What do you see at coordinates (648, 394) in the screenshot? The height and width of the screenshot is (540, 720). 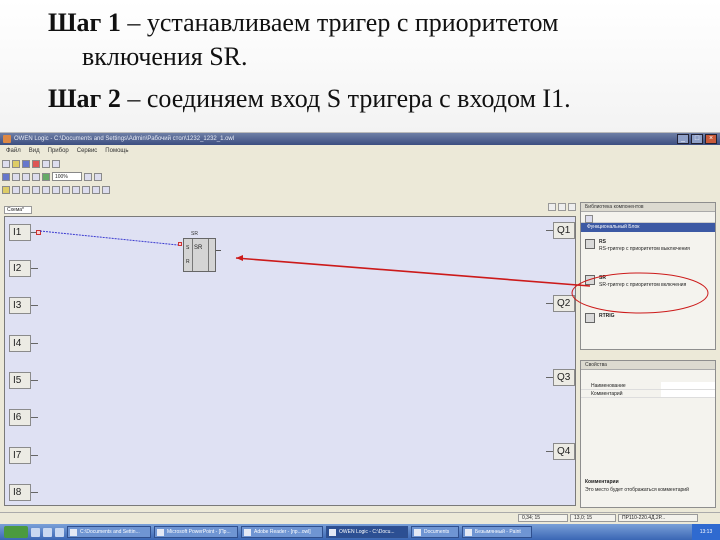 I see `property-row: Комментарий` at bounding box center [648, 394].